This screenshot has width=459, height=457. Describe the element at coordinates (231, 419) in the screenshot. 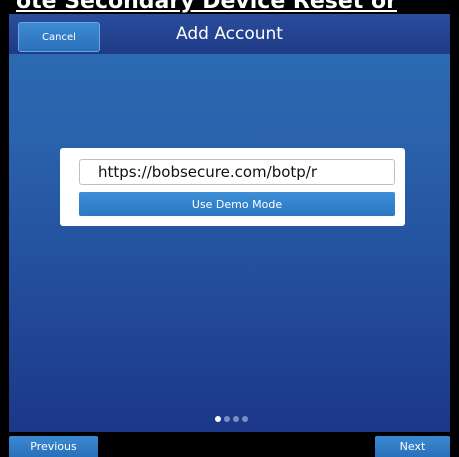

I see `page-indicator` at that location.